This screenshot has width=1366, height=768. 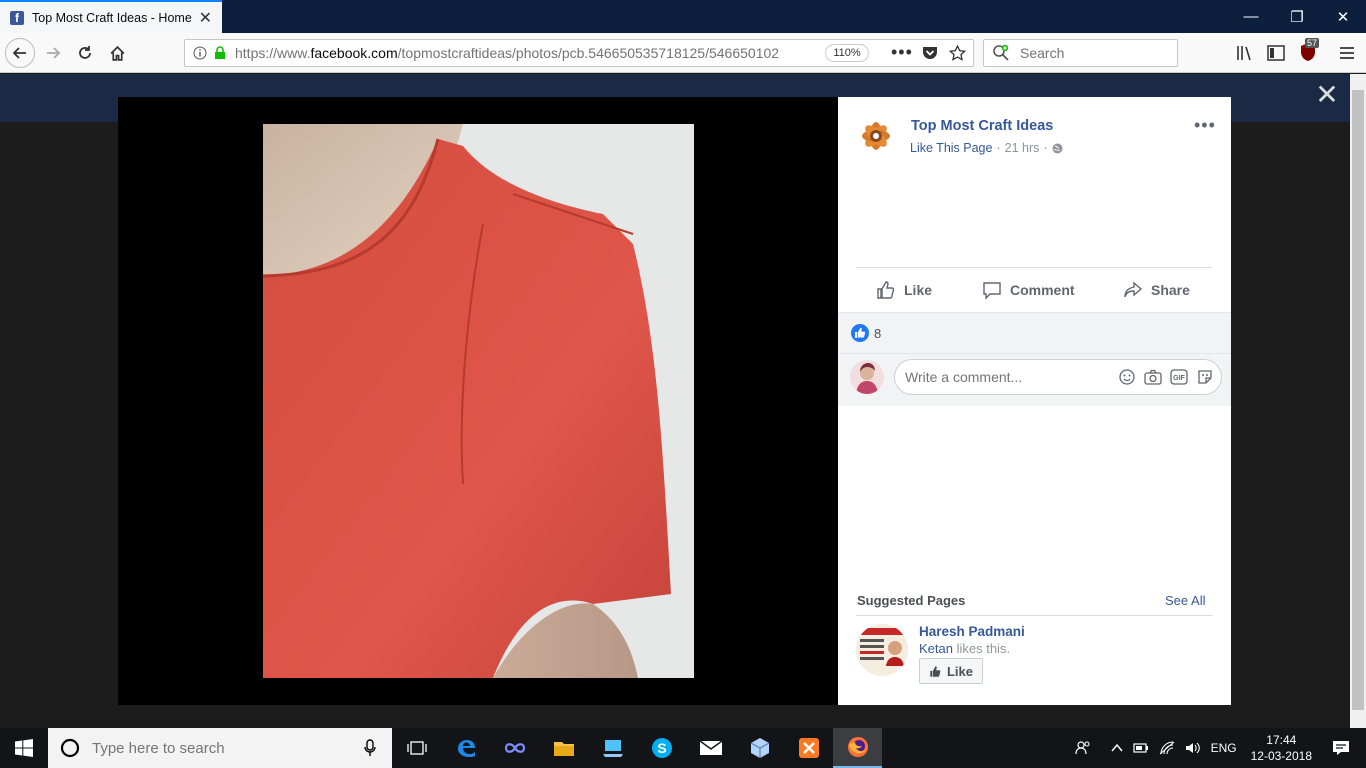 I want to click on comment-input, so click(x=1007, y=377).